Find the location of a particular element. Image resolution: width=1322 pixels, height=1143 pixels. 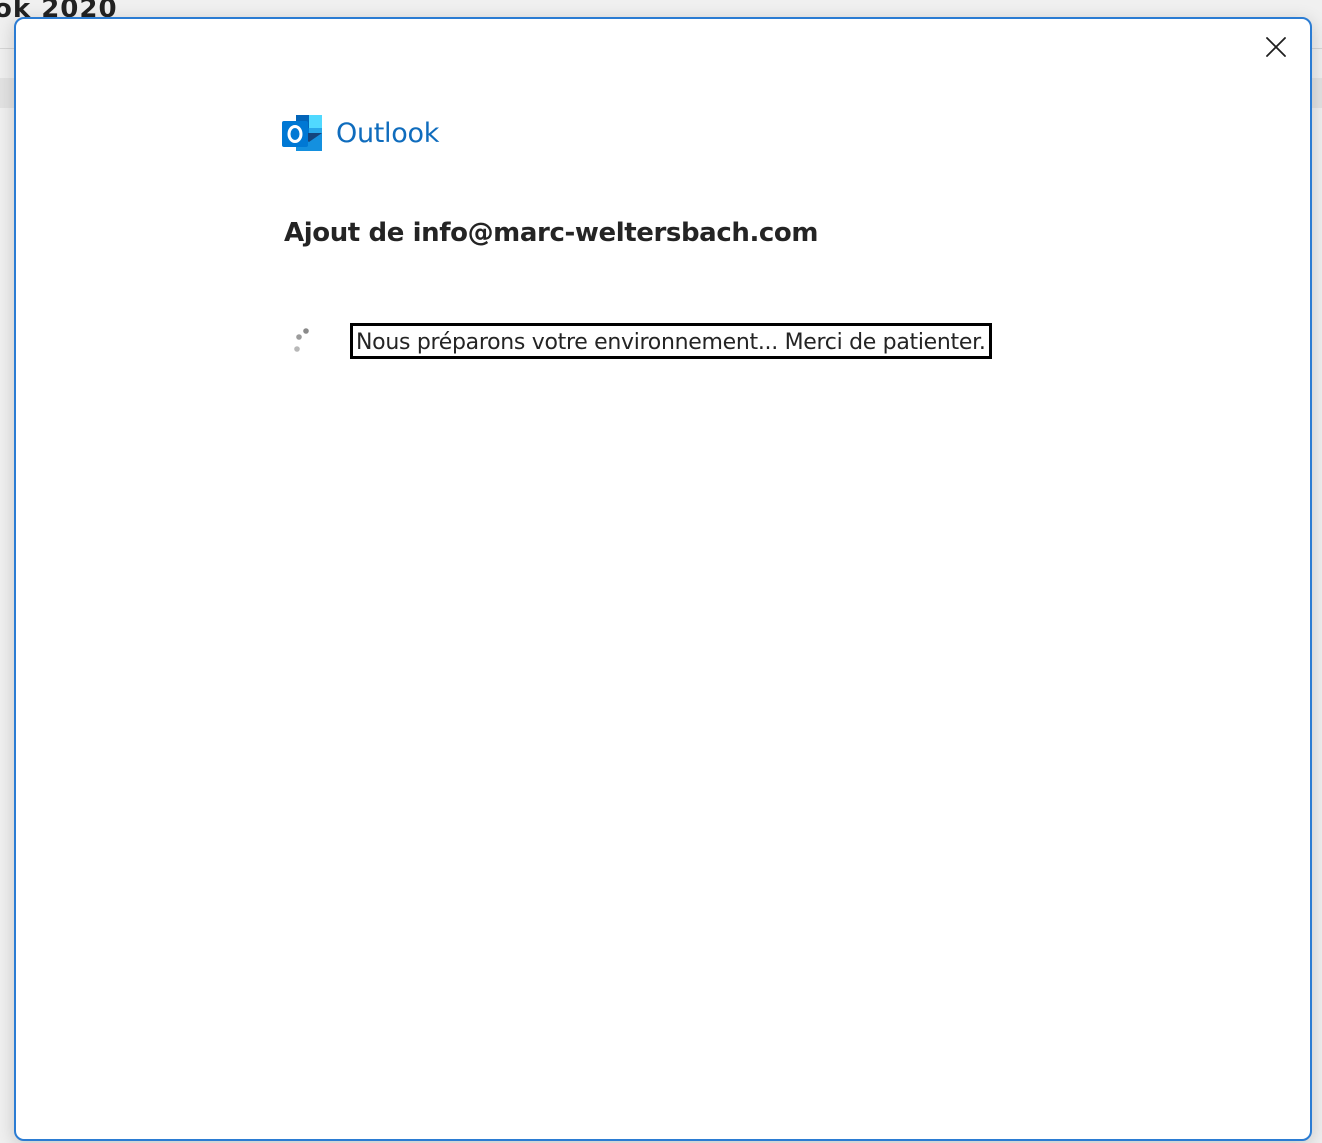

outlook-brand-name: Outlook is located at coordinates (388, 133).